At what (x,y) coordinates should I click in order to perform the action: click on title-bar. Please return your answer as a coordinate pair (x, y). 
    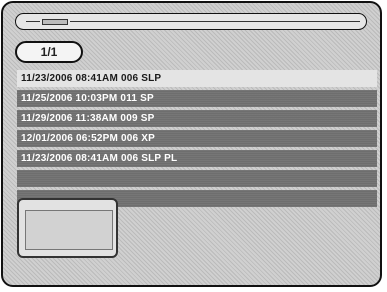
    Looking at the image, I should click on (191, 21).